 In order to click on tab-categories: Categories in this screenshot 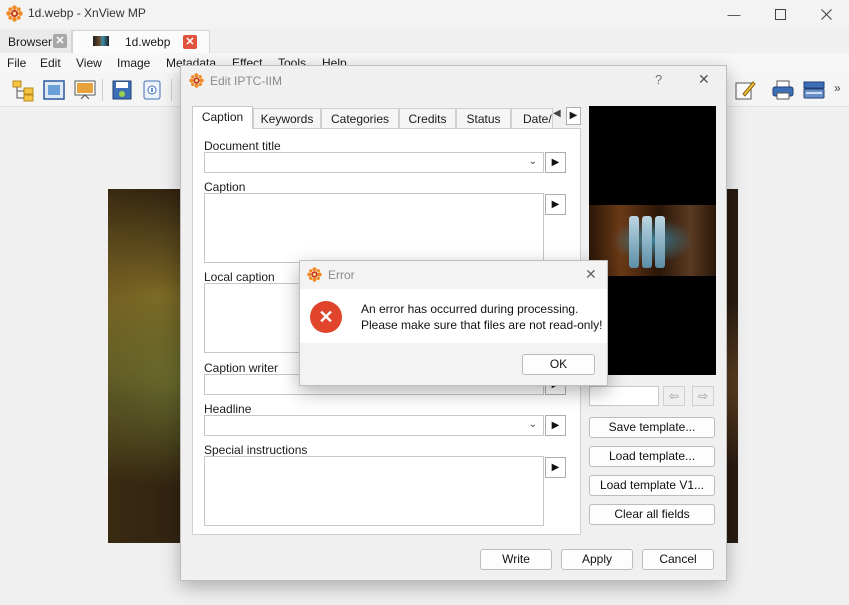, I will do `click(360, 118)`.